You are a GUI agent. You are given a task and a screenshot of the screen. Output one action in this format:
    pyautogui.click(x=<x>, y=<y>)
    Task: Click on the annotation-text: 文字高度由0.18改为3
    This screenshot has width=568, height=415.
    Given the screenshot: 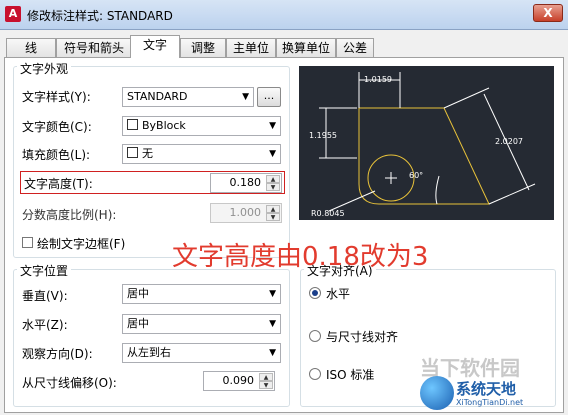 What is the action you would take?
    pyautogui.click(x=300, y=257)
    